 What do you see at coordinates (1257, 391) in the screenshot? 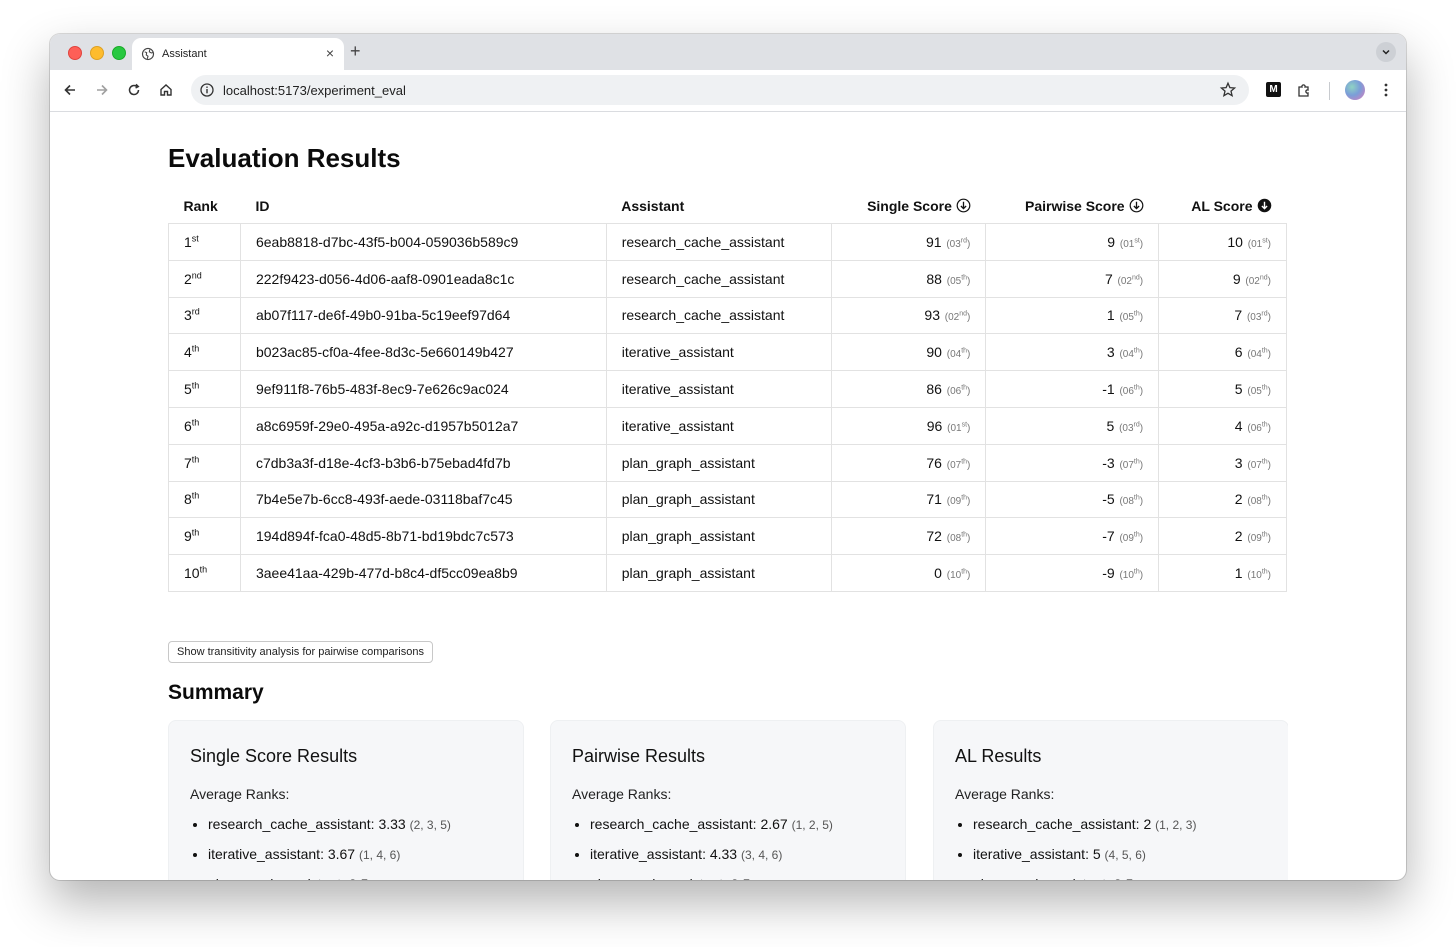
I see `al-score-cell-rank: (05th)` at bounding box center [1257, 391].